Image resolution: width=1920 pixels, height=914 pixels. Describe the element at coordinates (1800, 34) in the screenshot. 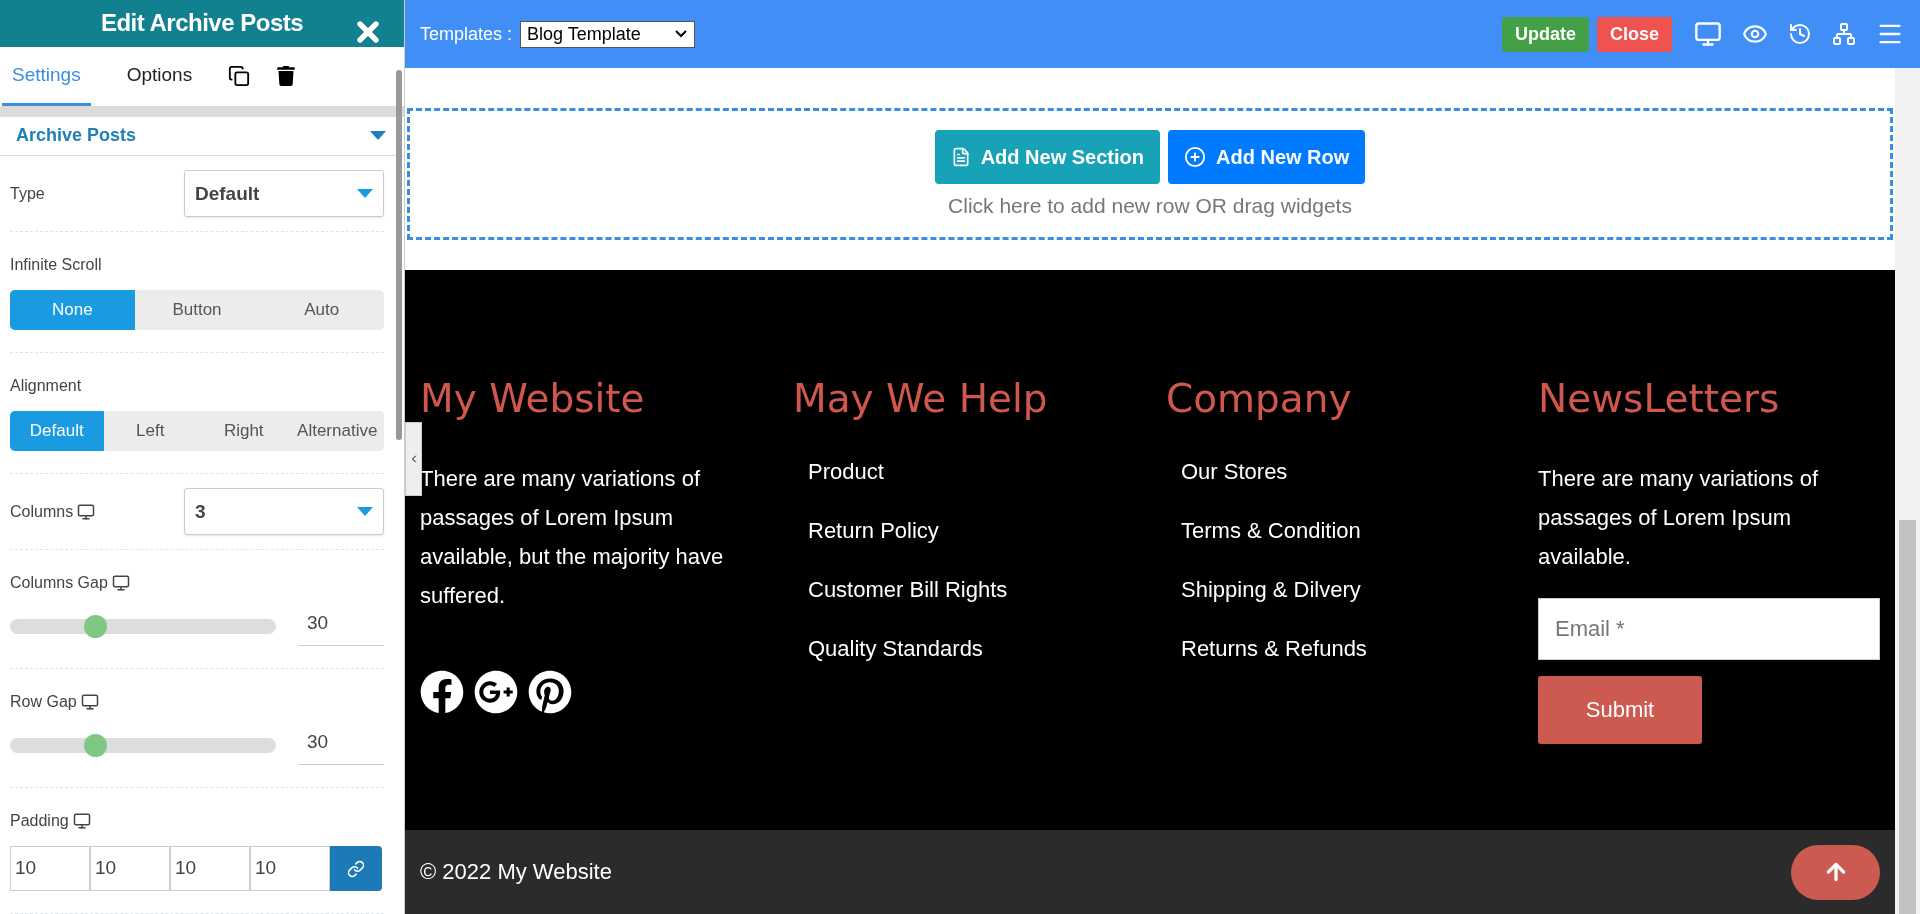

I see `history-icon` at that location.